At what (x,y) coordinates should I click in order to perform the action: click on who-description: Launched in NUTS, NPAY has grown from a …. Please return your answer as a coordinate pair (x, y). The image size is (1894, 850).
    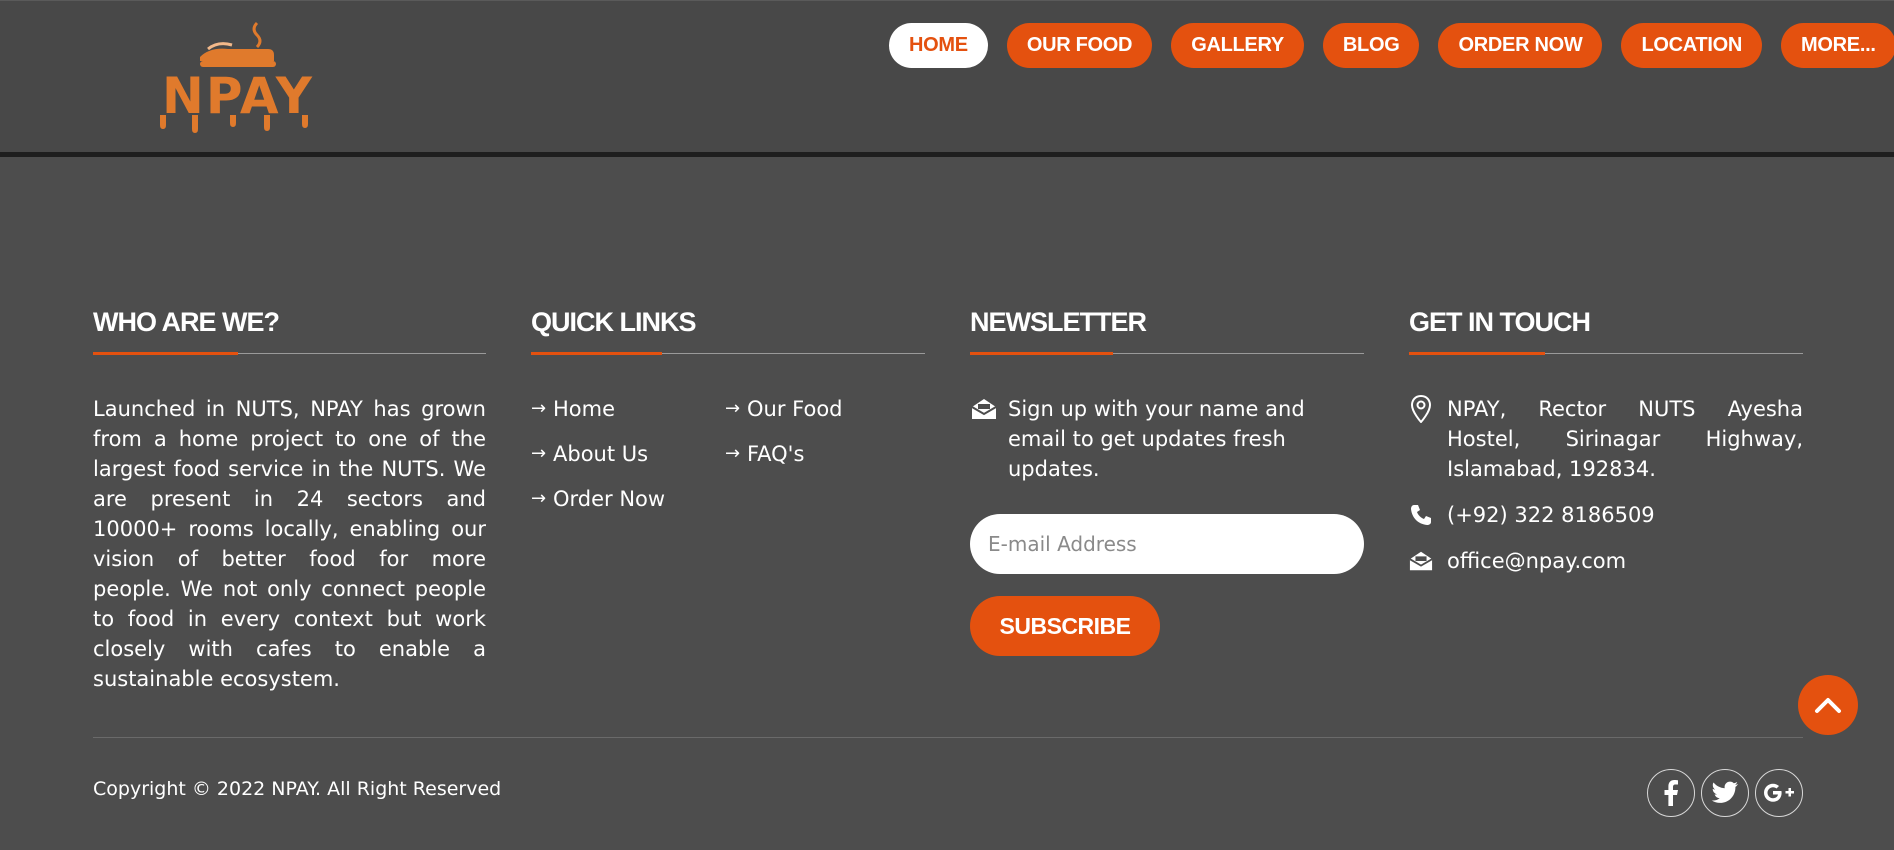
    Looking at the image, I should click on (289, 544).